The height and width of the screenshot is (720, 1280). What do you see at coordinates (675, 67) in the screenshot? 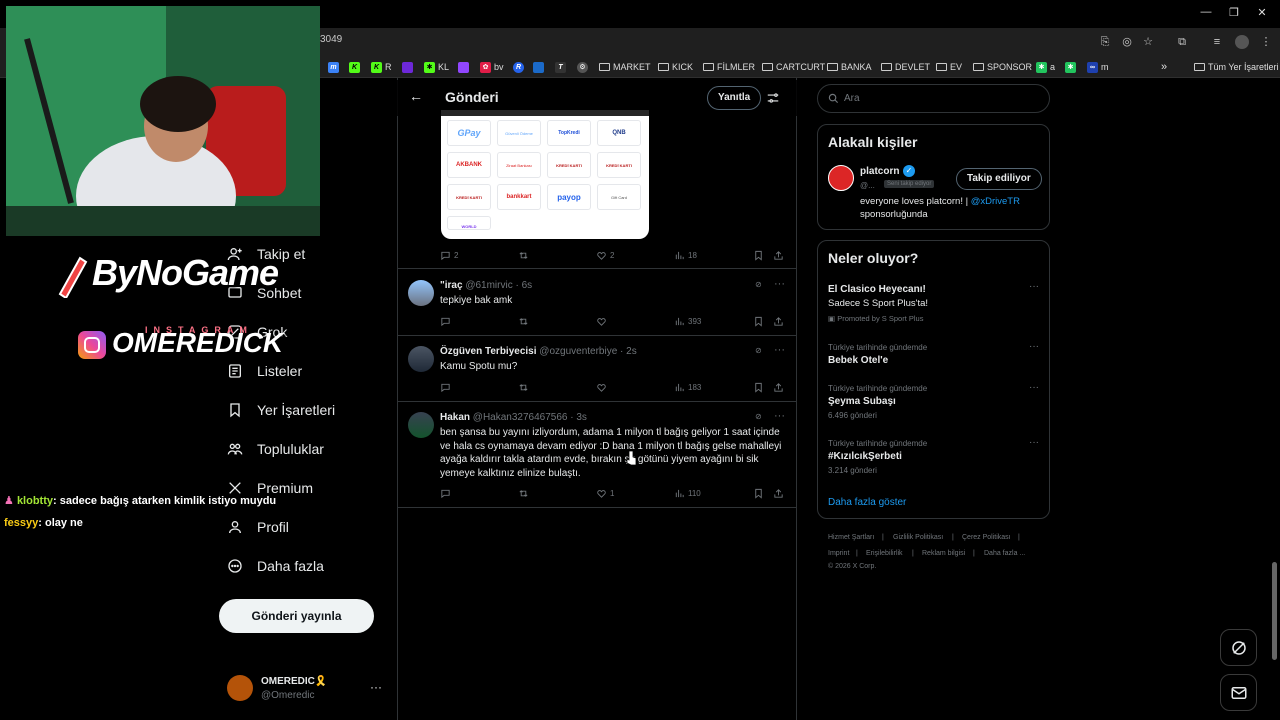
I see `folder-kick: KICK` at bounding box center [675, 67].